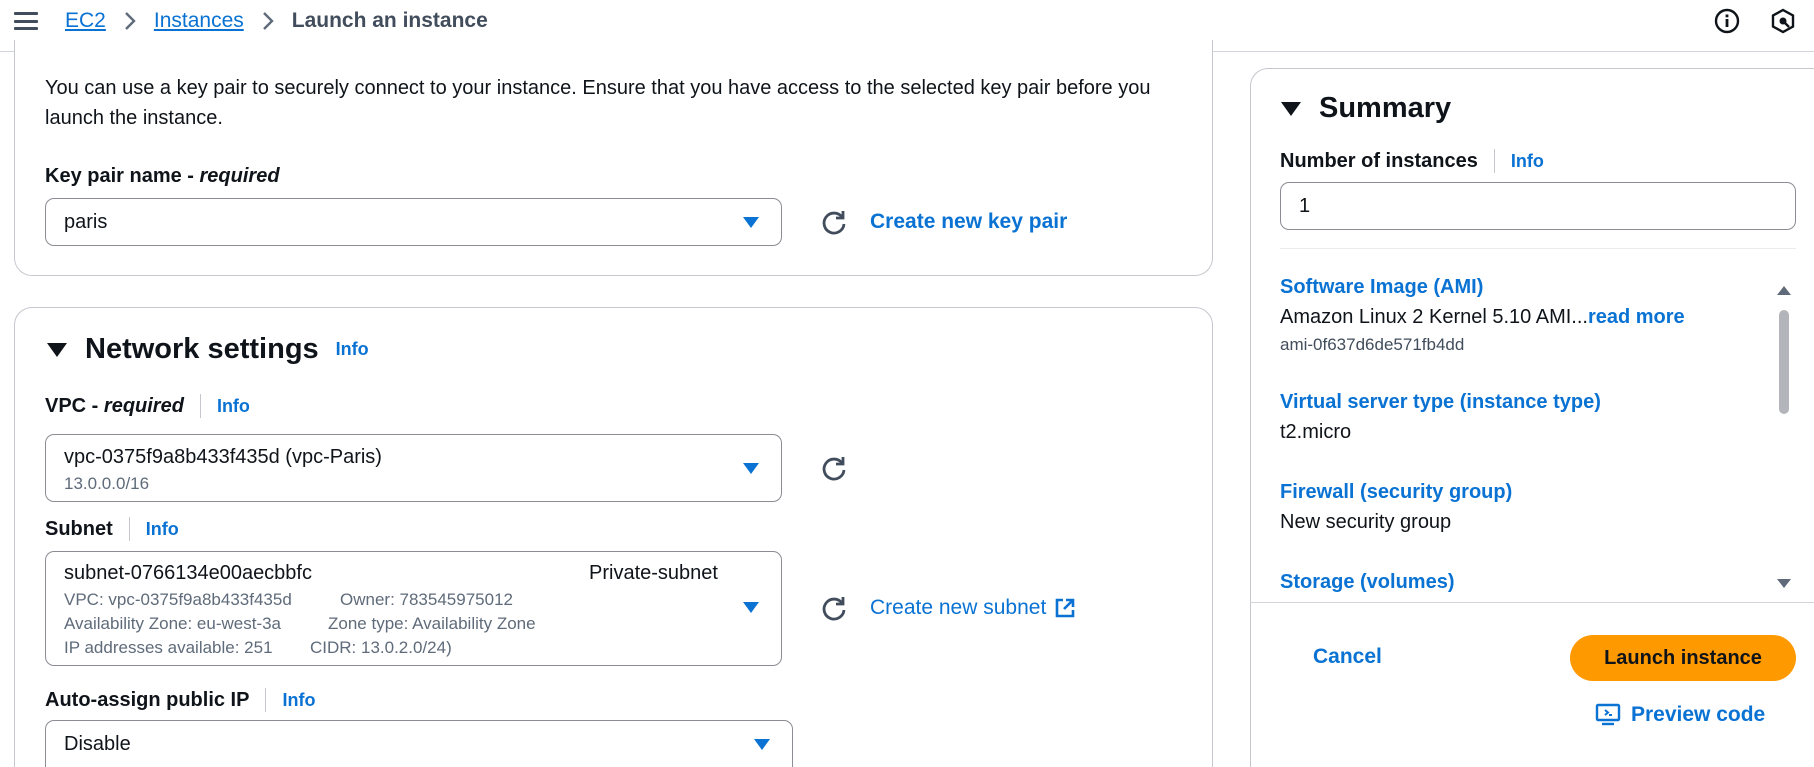  Describe the element at coordinates (958, 607) in the screenshot. I see `create-subnet-label: Create new subnet` at that location.